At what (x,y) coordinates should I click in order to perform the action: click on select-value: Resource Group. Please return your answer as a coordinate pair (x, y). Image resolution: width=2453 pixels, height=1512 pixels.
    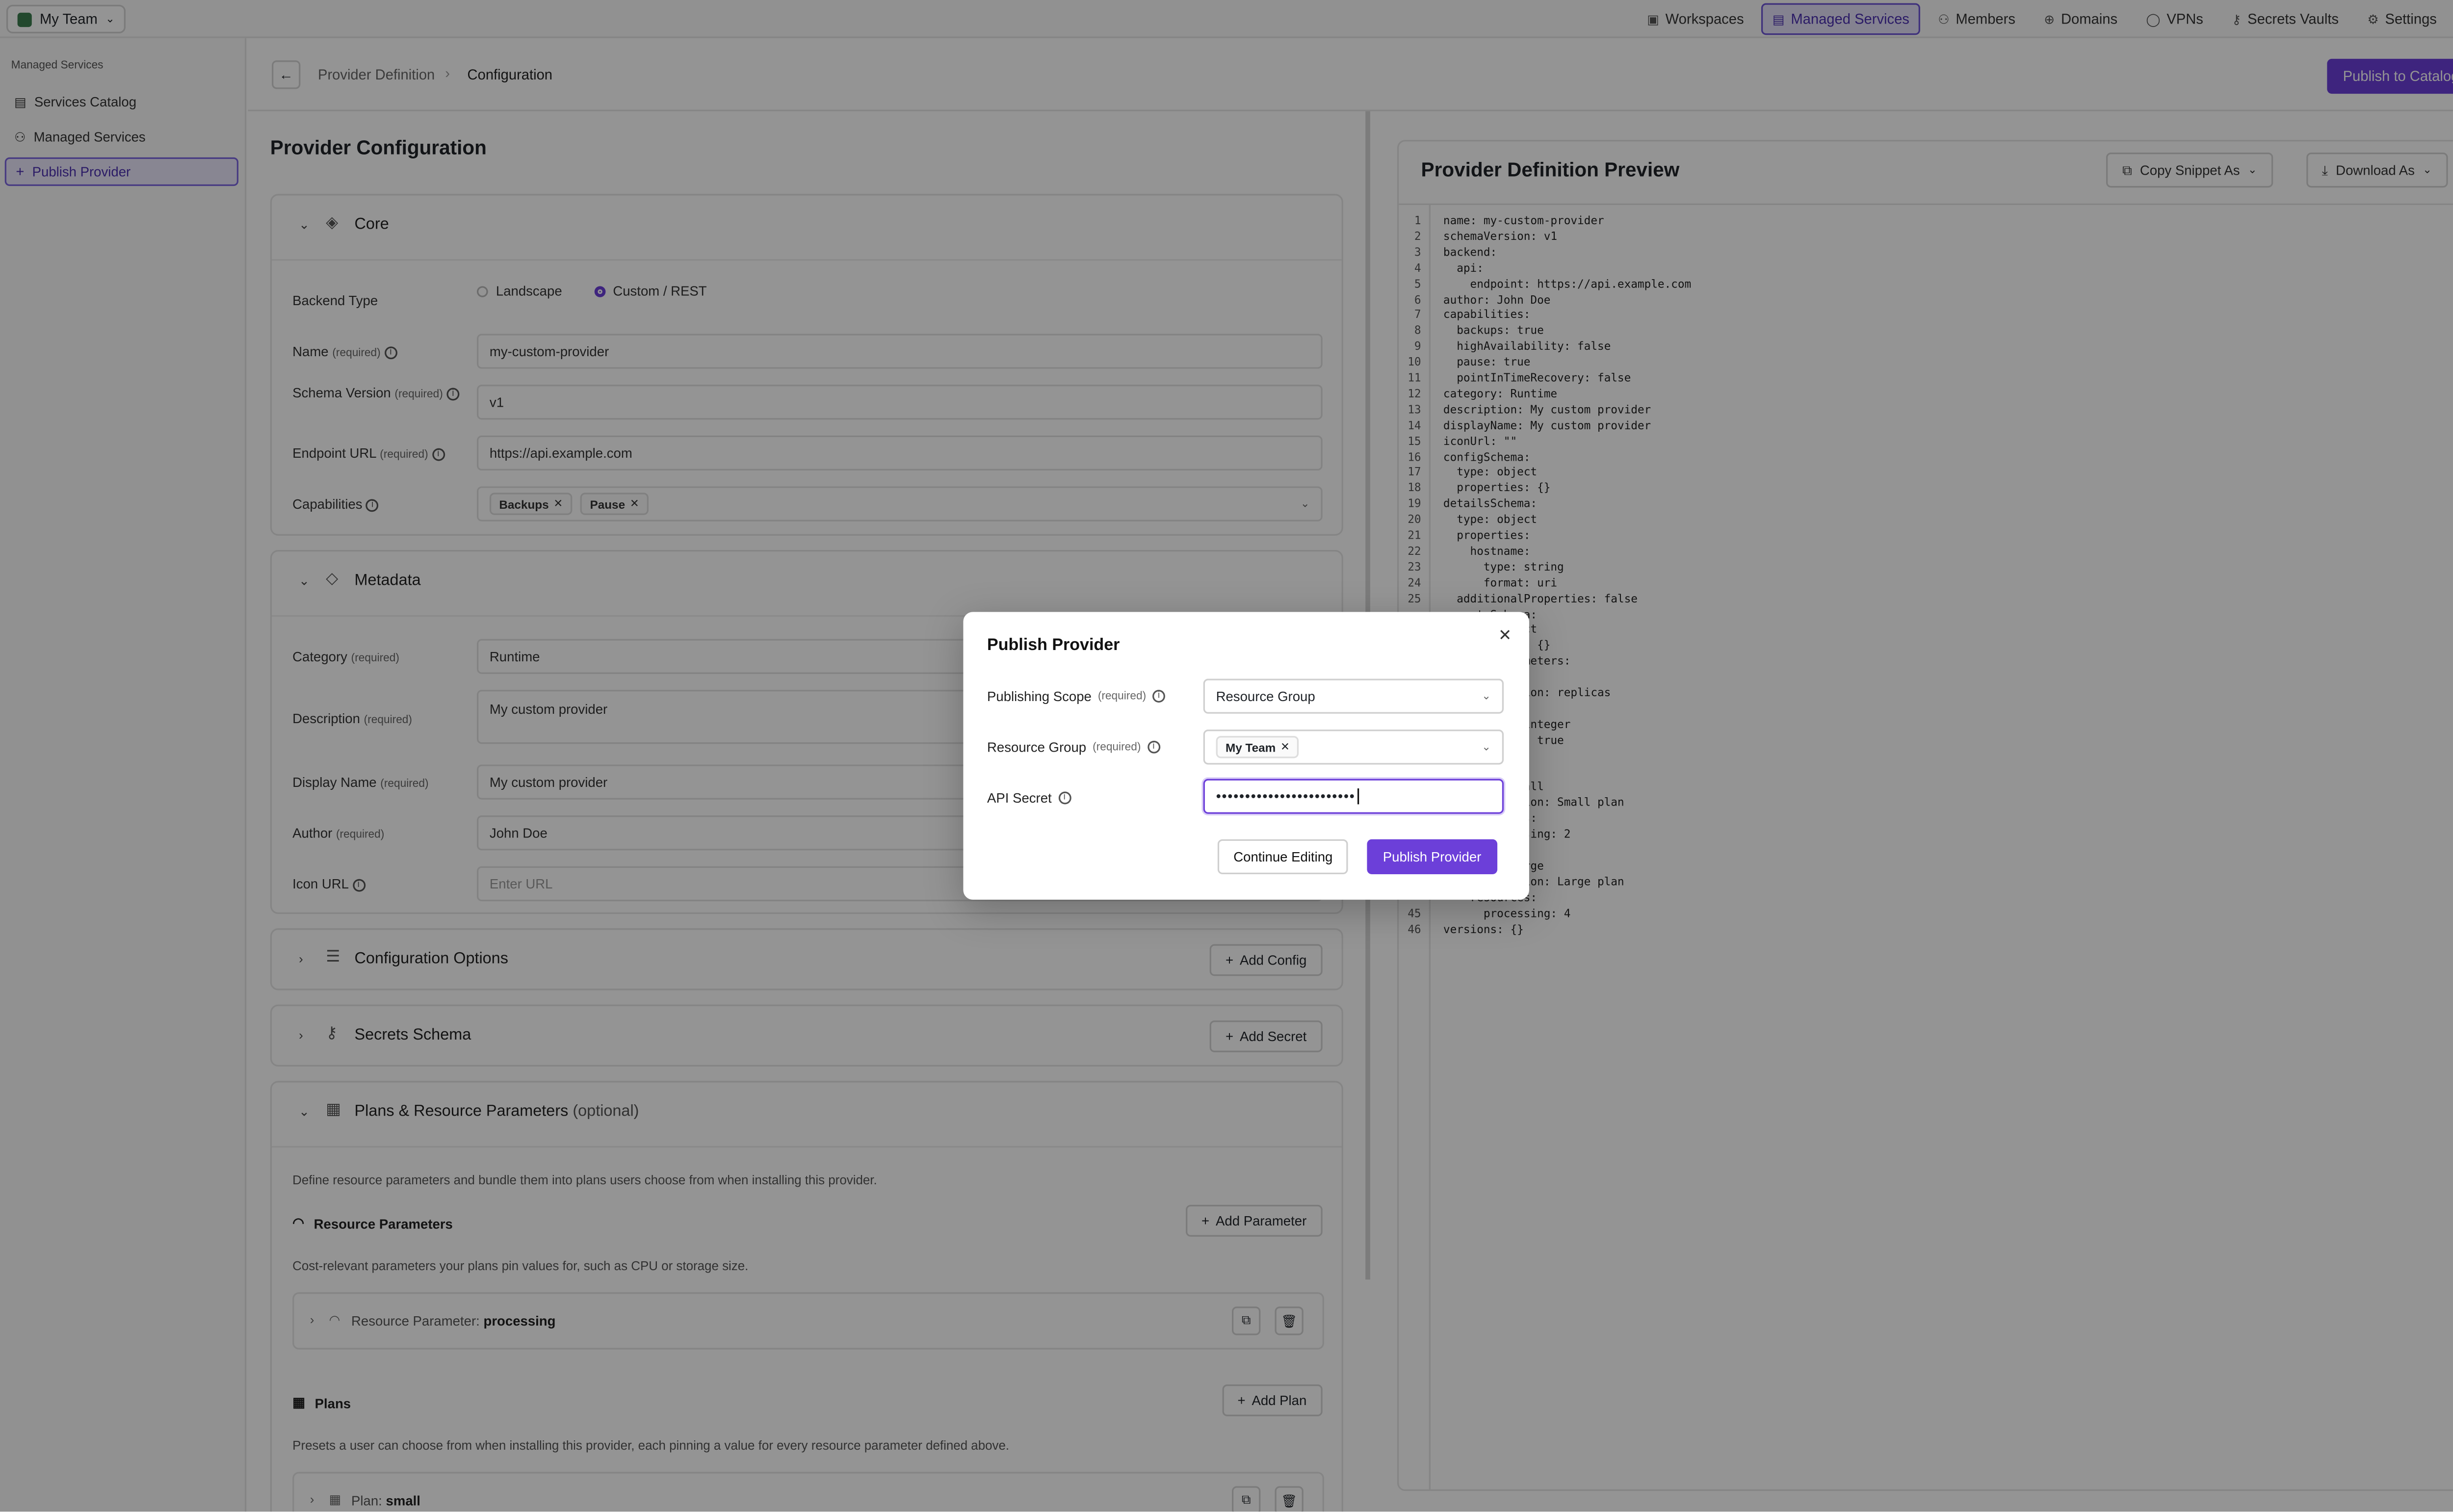
    Looking at the image, I should click on (1265, 696).